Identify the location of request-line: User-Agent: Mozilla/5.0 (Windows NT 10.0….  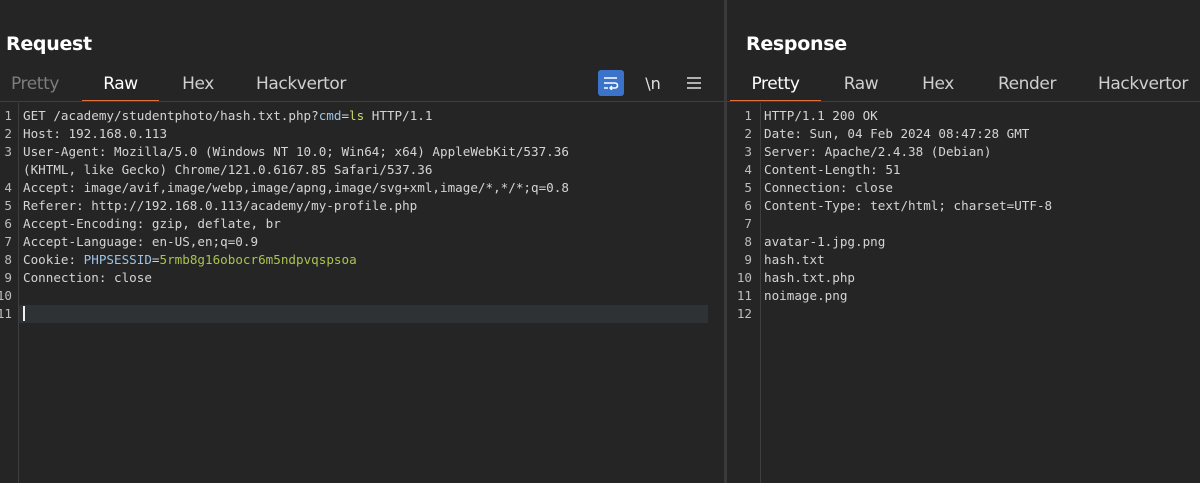
(296, 151).